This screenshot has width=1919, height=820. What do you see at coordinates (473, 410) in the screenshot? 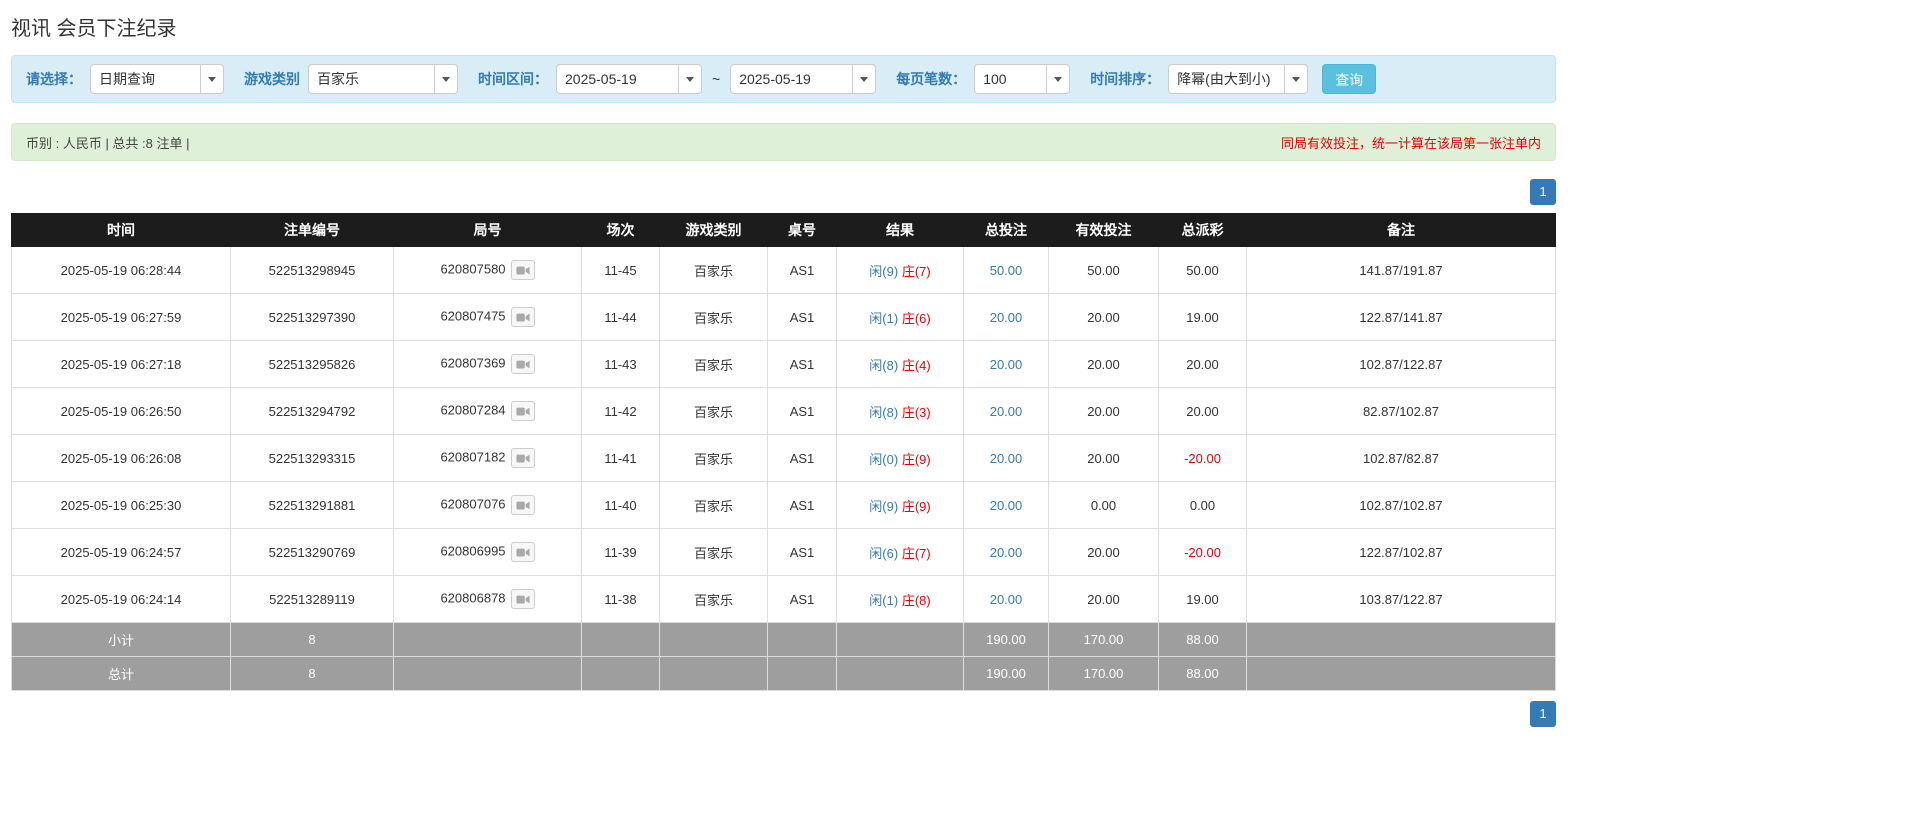
I see `round-id-text: 620807284` at bounding box center [473, 410].